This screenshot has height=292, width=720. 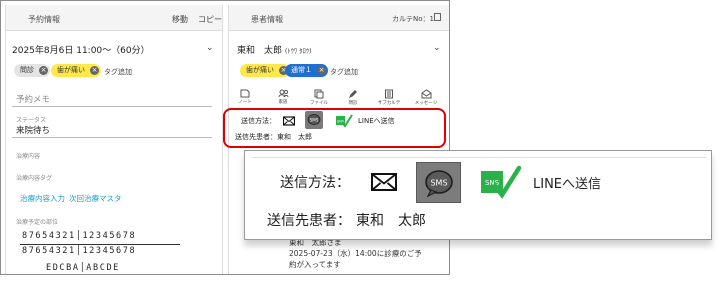 I want to click on patient-name-text: 東和 太郎, so click(x=260, y=51).